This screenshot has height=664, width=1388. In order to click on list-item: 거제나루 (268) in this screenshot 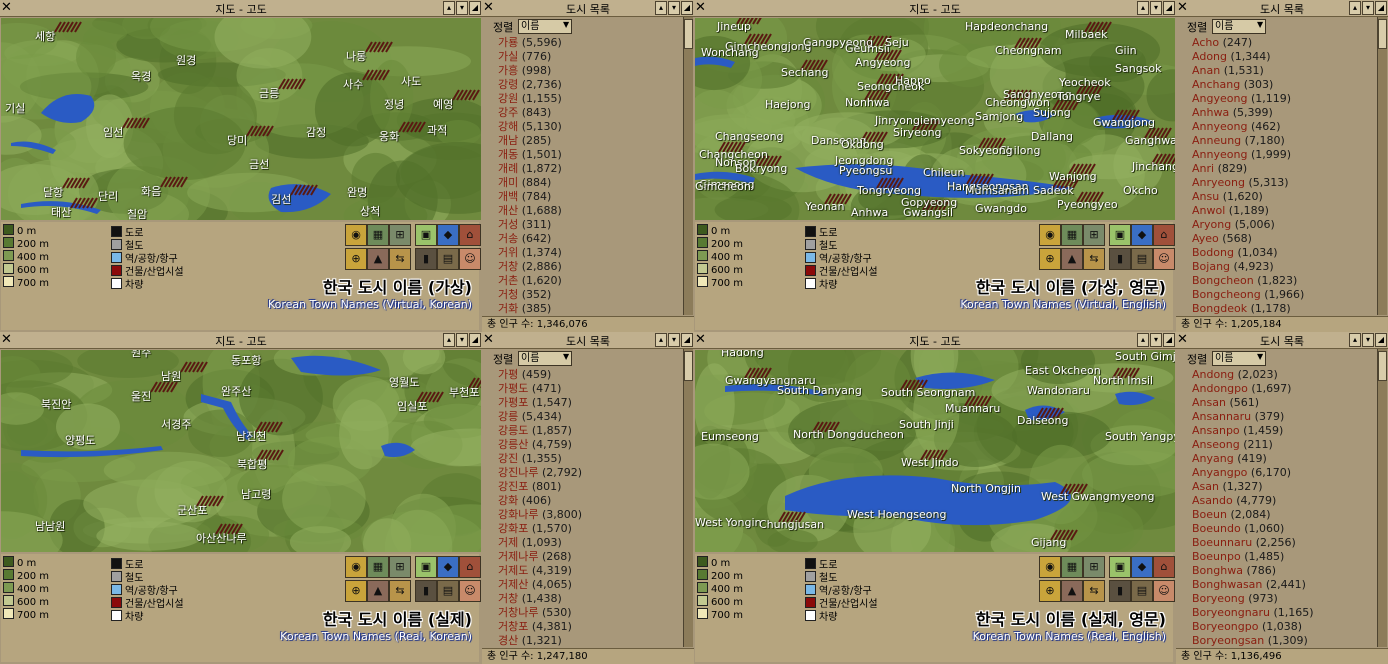, I will do `click(586, 557)`.